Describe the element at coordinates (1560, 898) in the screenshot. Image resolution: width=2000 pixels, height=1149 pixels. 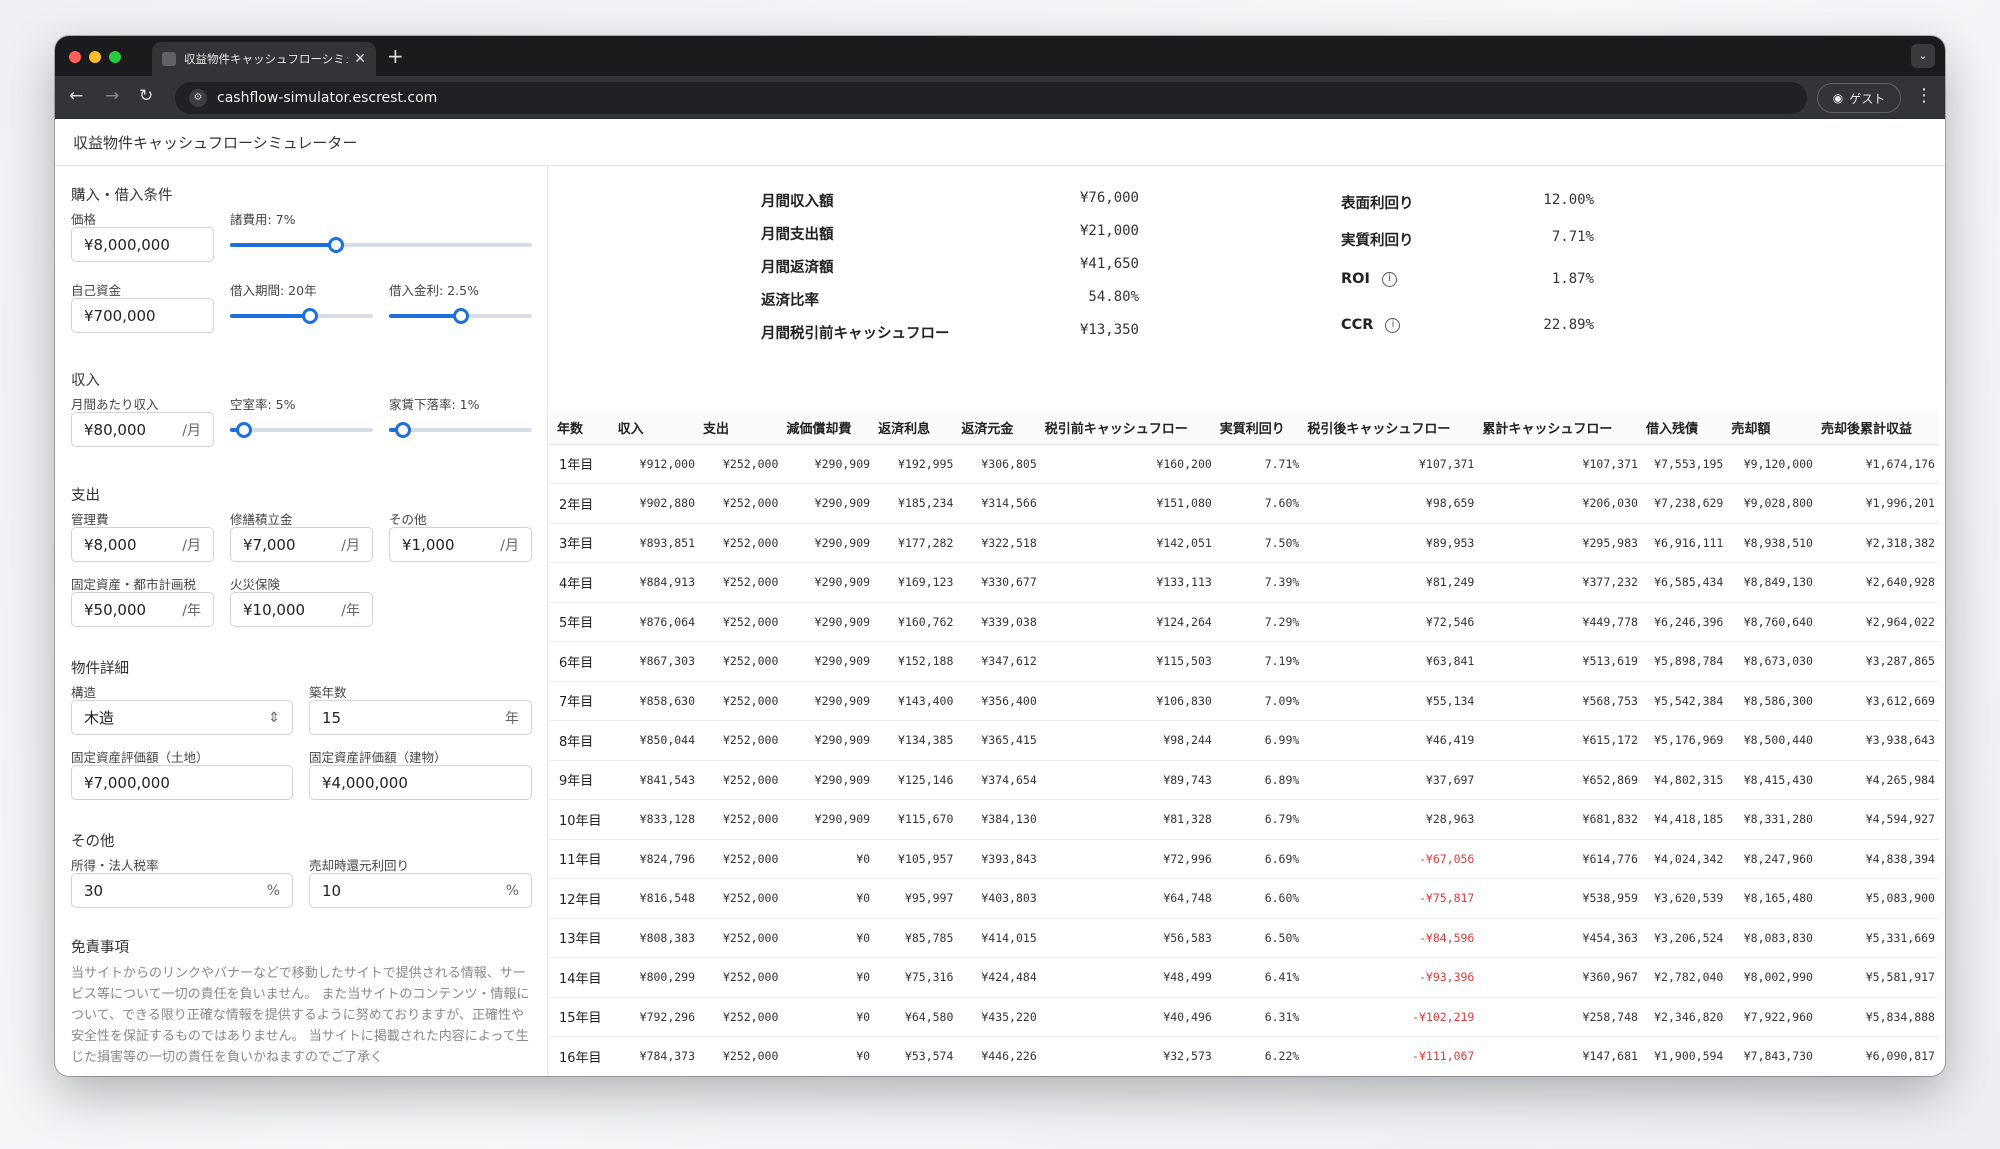
I see `table-cell: ¥538,959` at that location.